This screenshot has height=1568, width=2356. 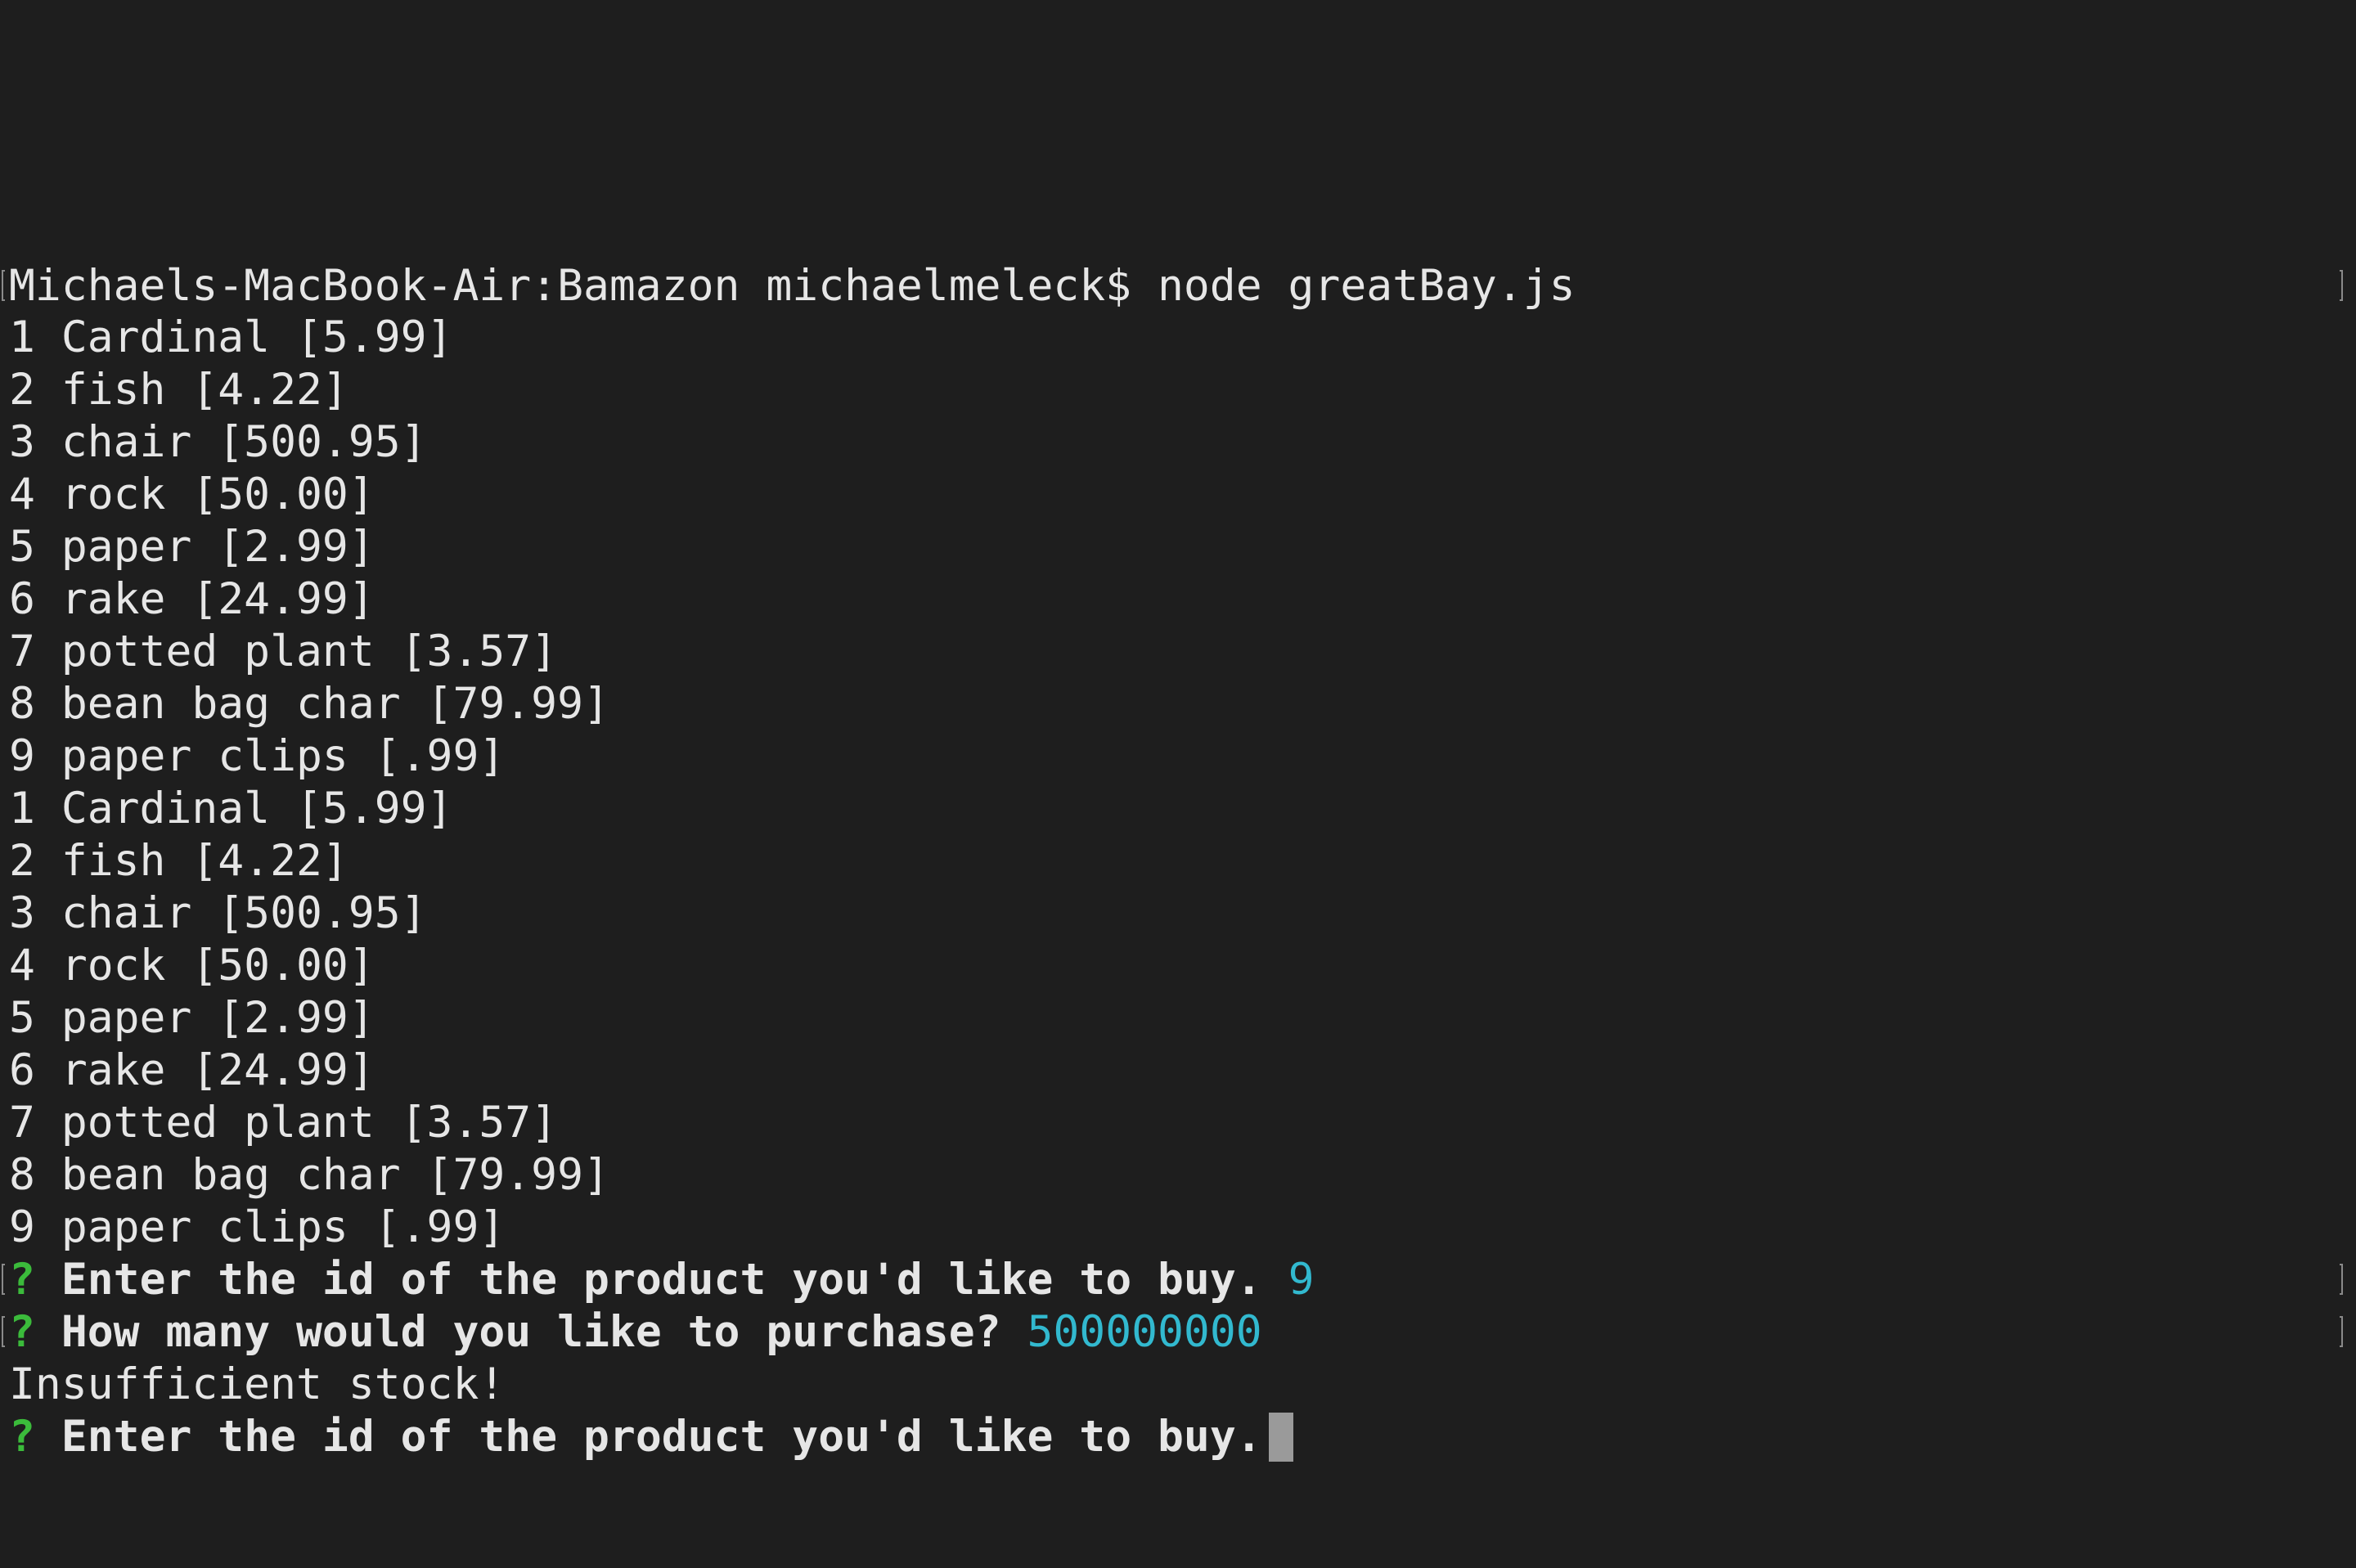 What do you see at coordinates (257, 1384) in the screenshot?
I see `message-text: Insufficient stock!` at bounding box center [257, 1384].